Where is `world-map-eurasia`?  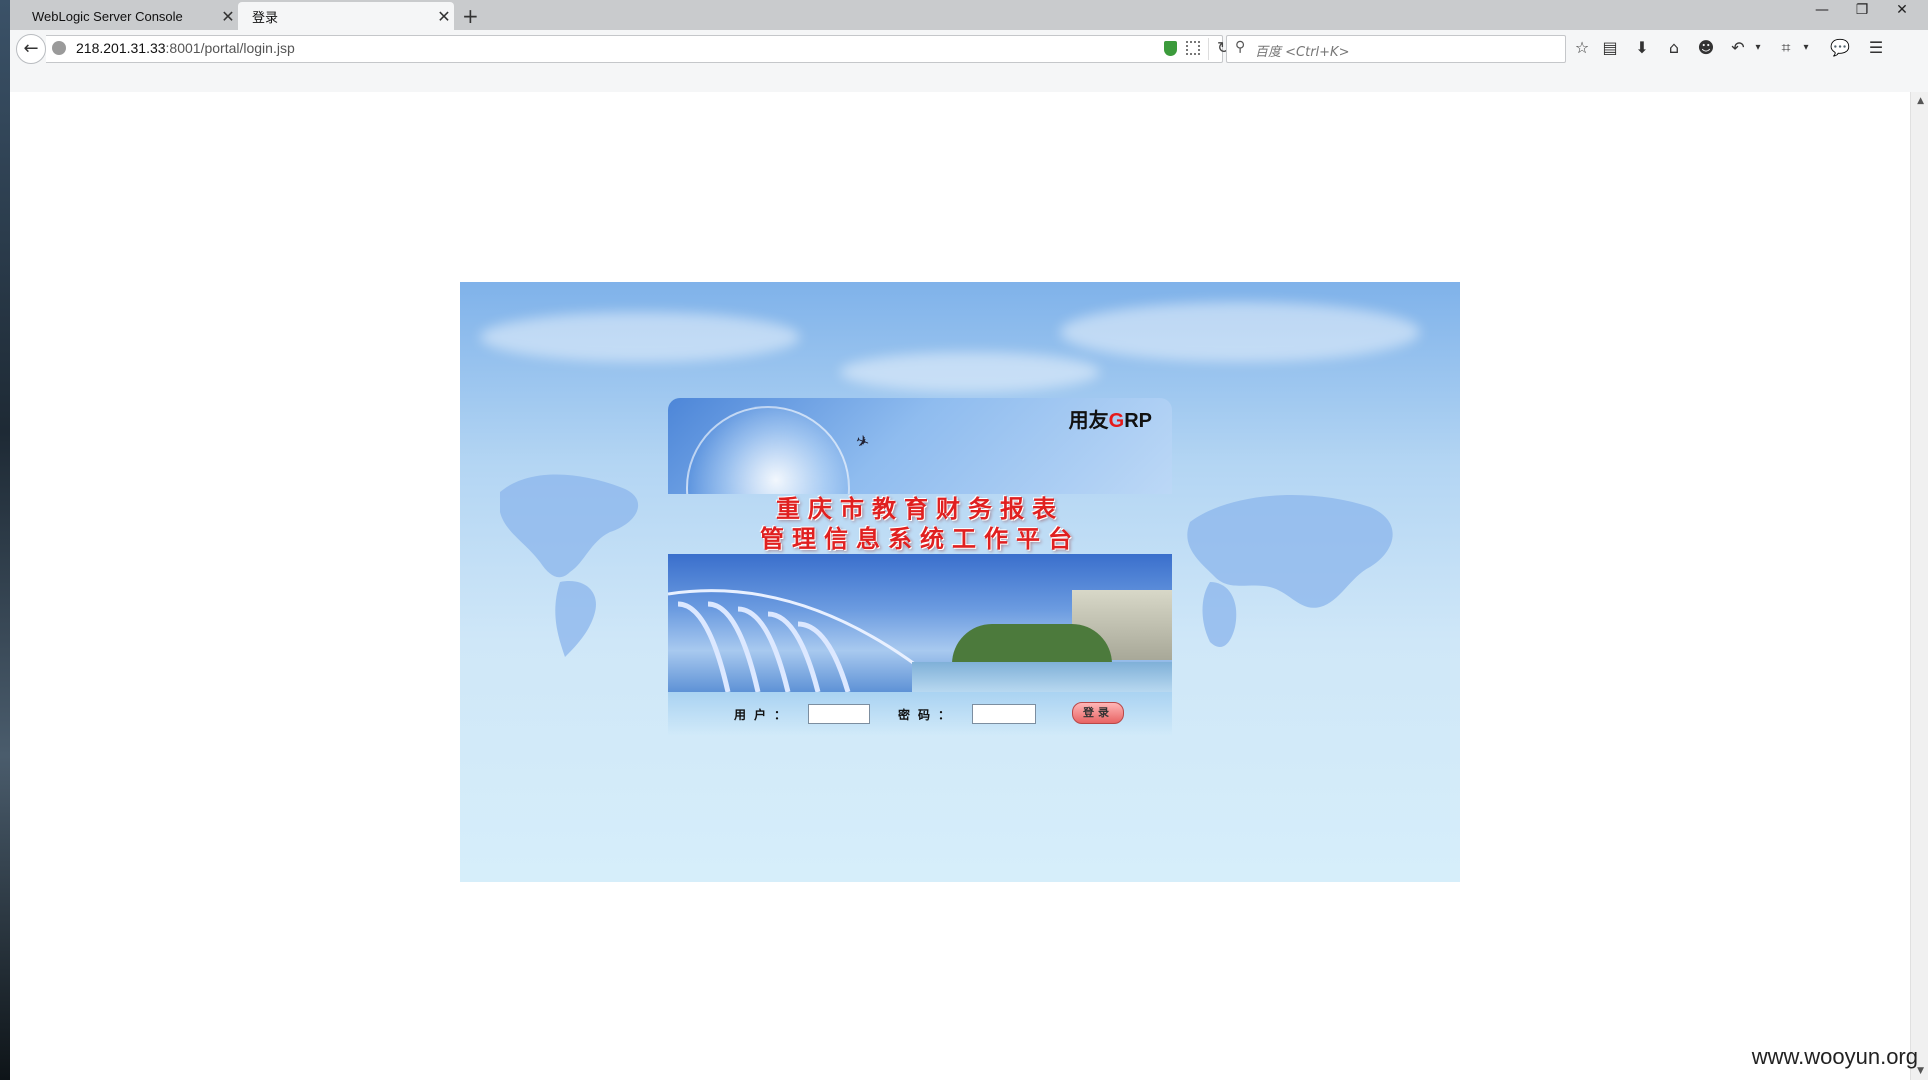 world-map-eurasia is located at coordinates (1290, 571).